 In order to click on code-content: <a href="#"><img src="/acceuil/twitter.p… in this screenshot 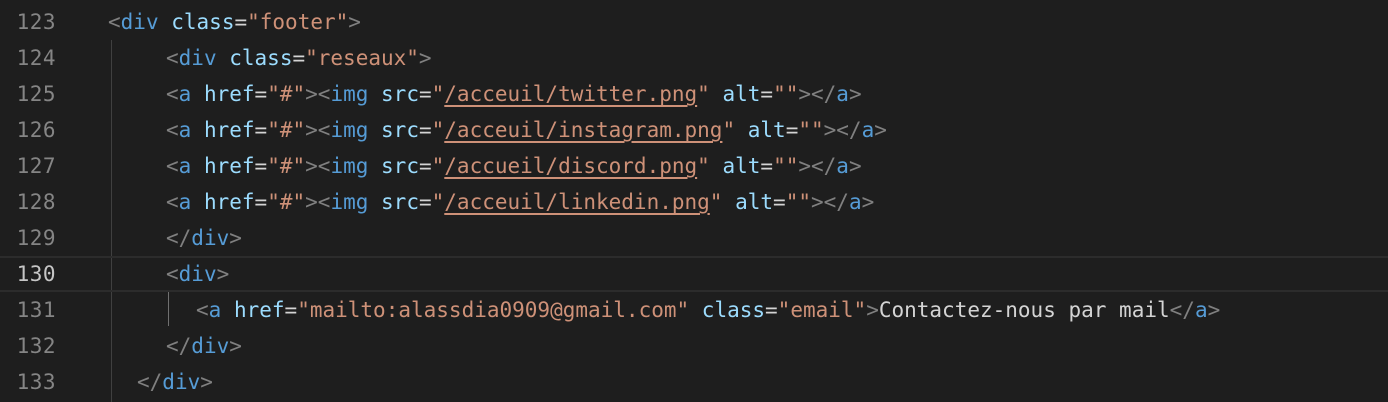, I will do `click(514, 94)`.